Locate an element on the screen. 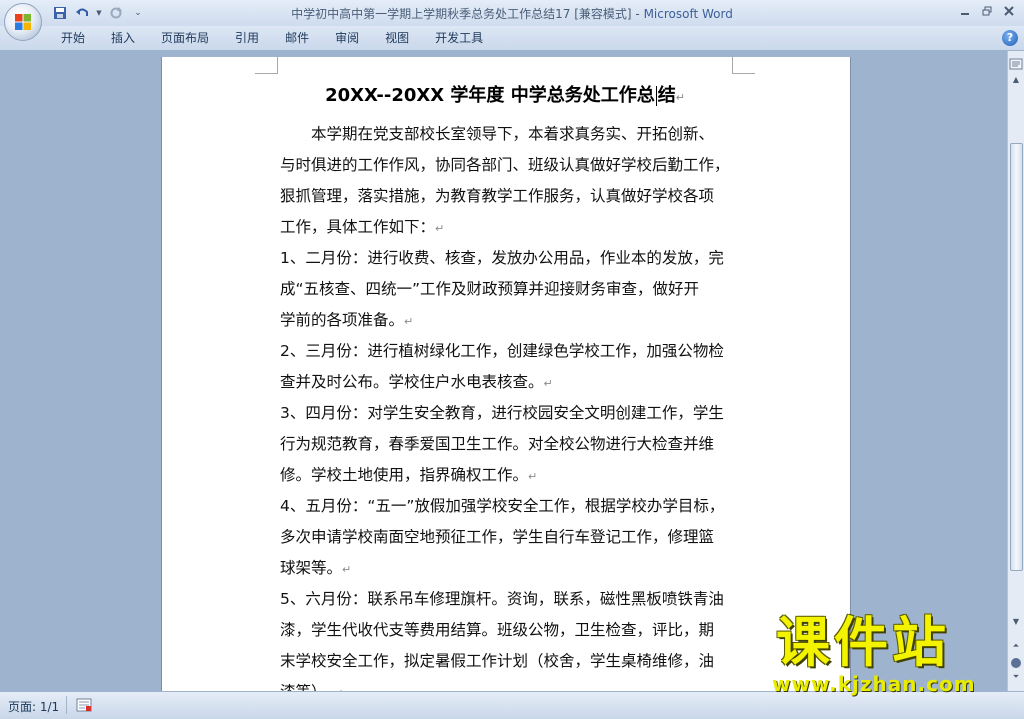 The height and width of the screenshot is (719, 1024). text-line: 学前的各项准备。↵ is located at coordinates (505, 320).